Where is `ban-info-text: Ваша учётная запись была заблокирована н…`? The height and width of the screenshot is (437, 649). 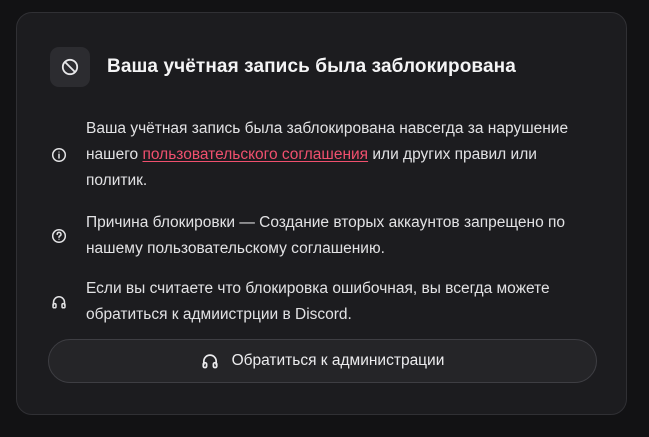
ban-info-text: Ваша учётная запись была заблокирована н… is located at coordinates (343, 155).